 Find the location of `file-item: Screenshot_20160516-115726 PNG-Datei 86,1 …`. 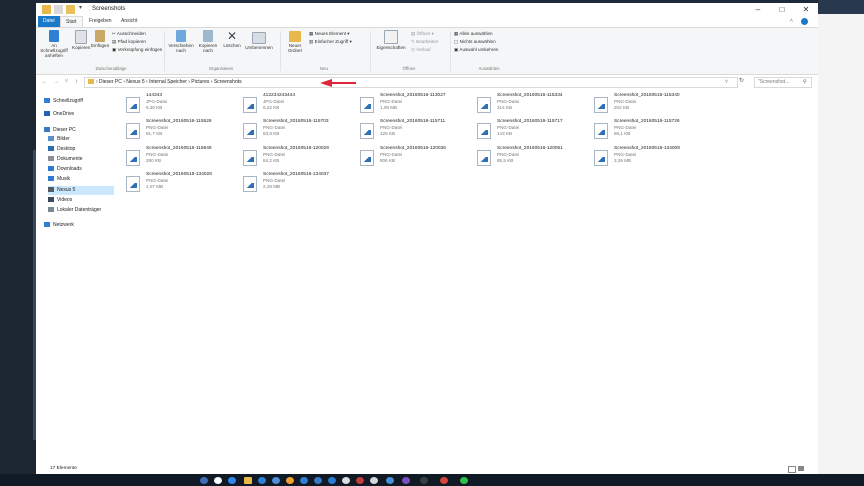

file-item: Screenshot_20160516-115726 PNG-Datei 86,1 … is located at coordinates (651, 132).